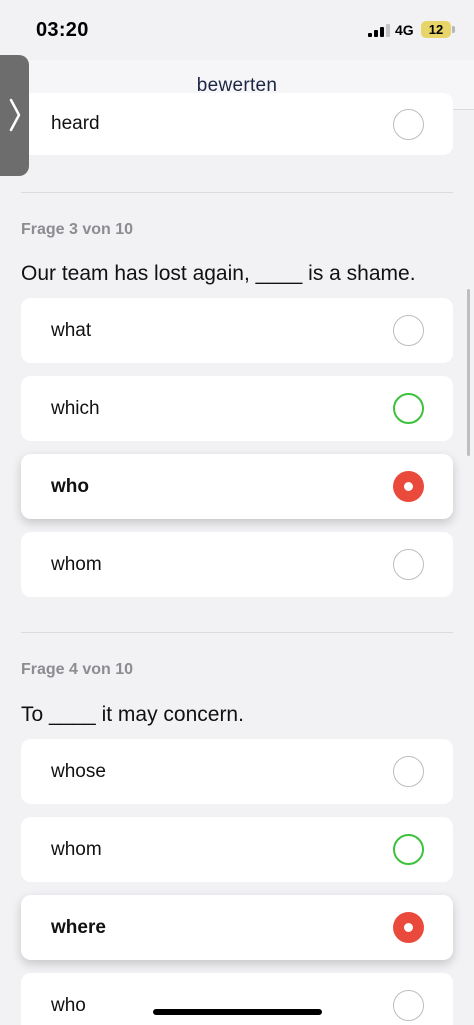 The width and height of the screenshot is (474, 1025). What do you see at coordinates (237, 124) in the screenshot?
I see `option-heard: heard` at bounding box center [237, 124].